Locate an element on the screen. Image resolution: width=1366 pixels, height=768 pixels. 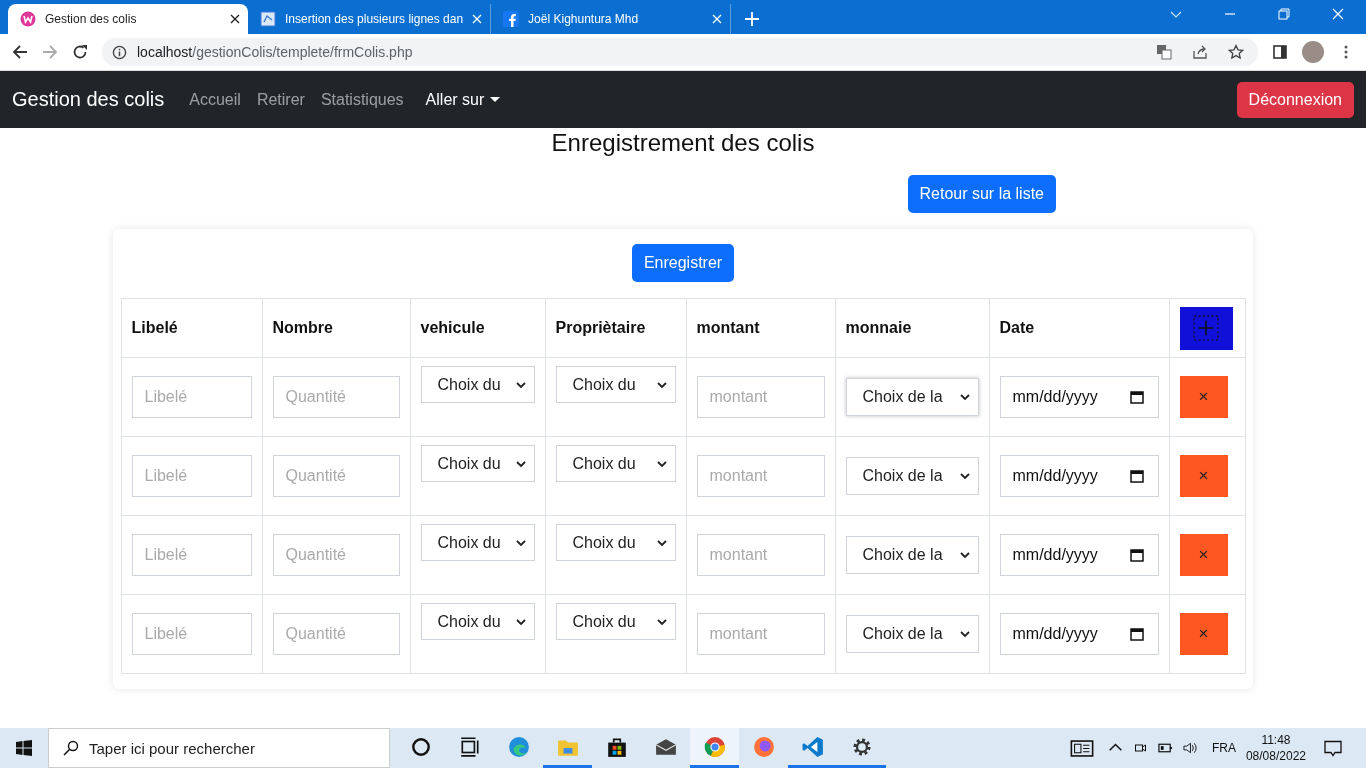
column-header: monnaie is located at coordinates (912, 328).